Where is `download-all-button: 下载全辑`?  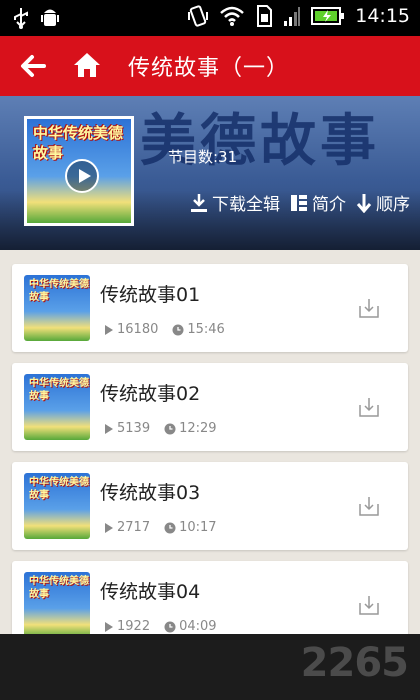
download-all-button: 下载全辑 is located at coordinates (235, 202).